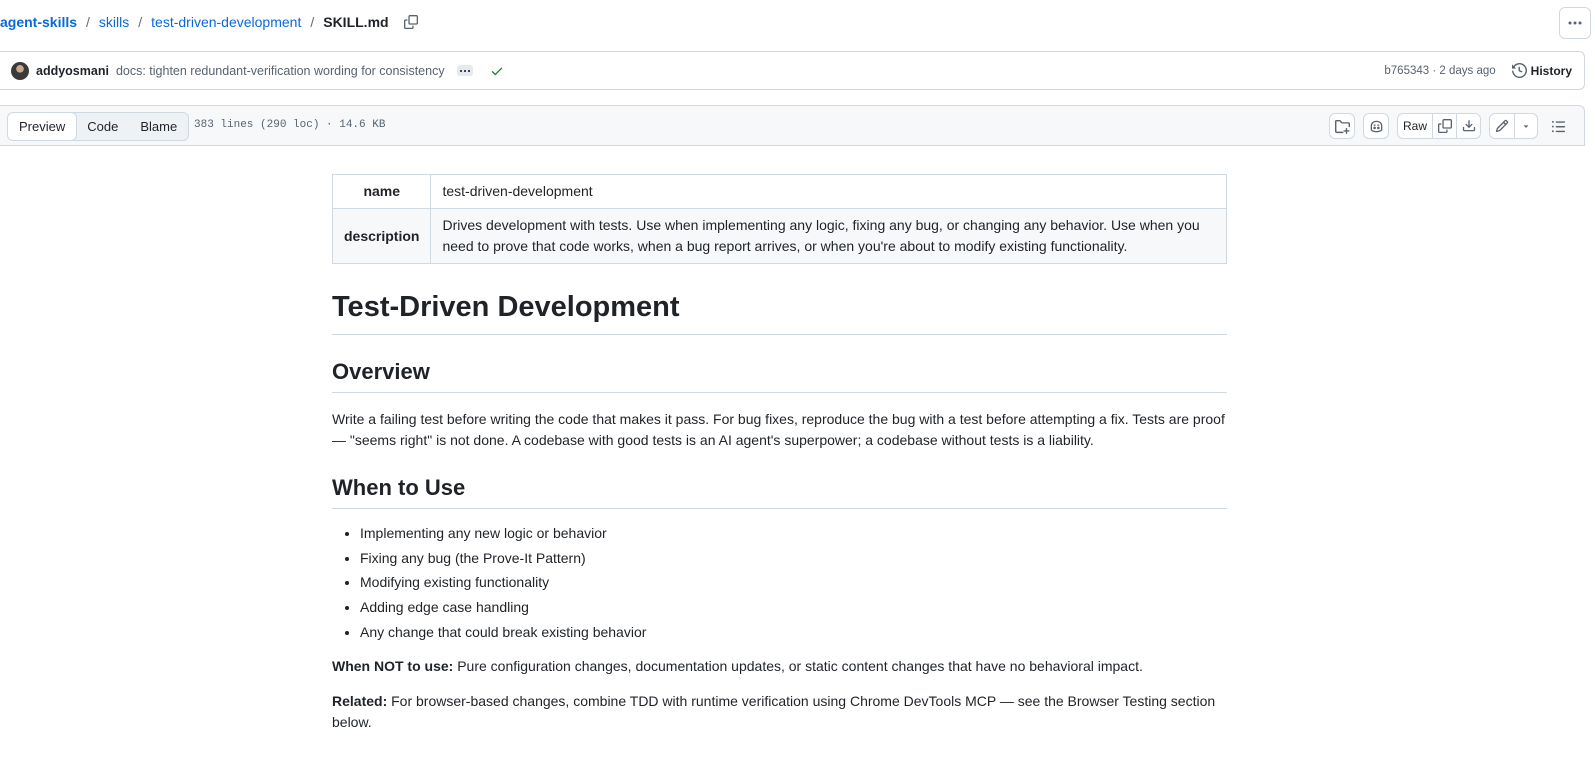 Image resolution: width=1595 pixels, height=761 pixels. What do you see at coordinates (1519, 70) in the screenshot?
I see `history-icon` at bounding box center [1519, 70].